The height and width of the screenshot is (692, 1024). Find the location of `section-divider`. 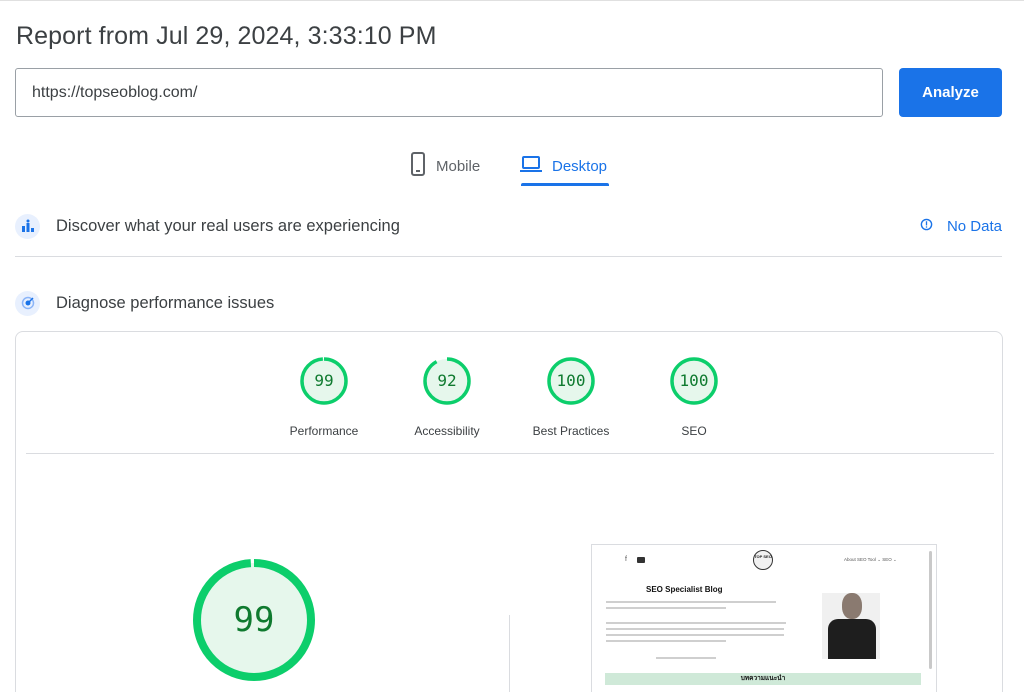

section-divider is located at coordinates (508, 256).